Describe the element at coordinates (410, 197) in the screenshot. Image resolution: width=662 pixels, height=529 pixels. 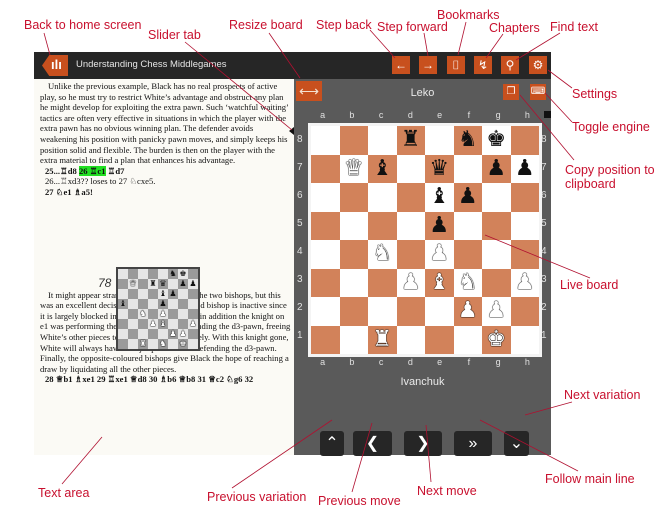
I see `square-d6` at that location.